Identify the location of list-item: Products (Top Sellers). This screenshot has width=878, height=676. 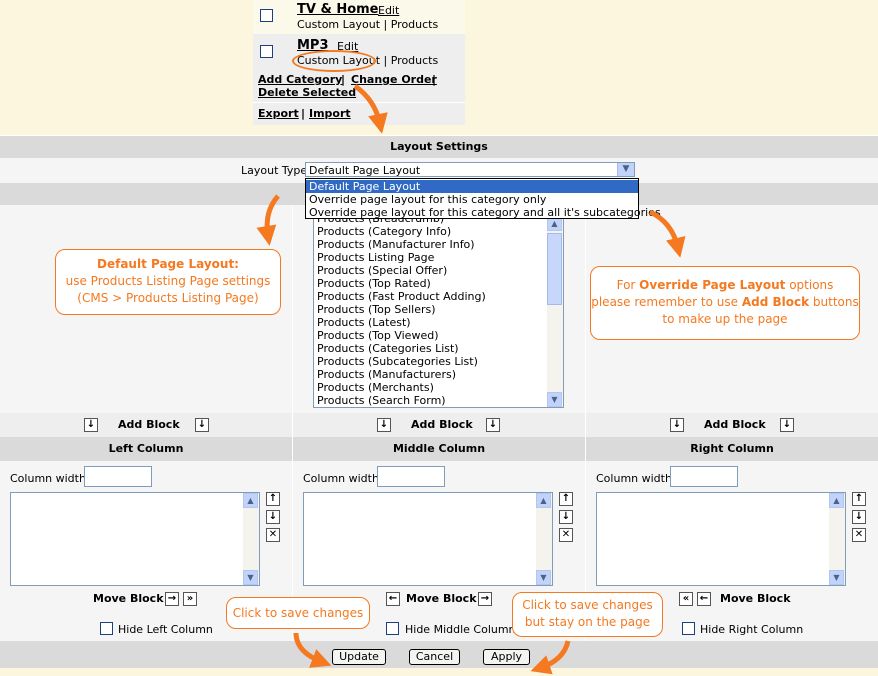
(376, 309).